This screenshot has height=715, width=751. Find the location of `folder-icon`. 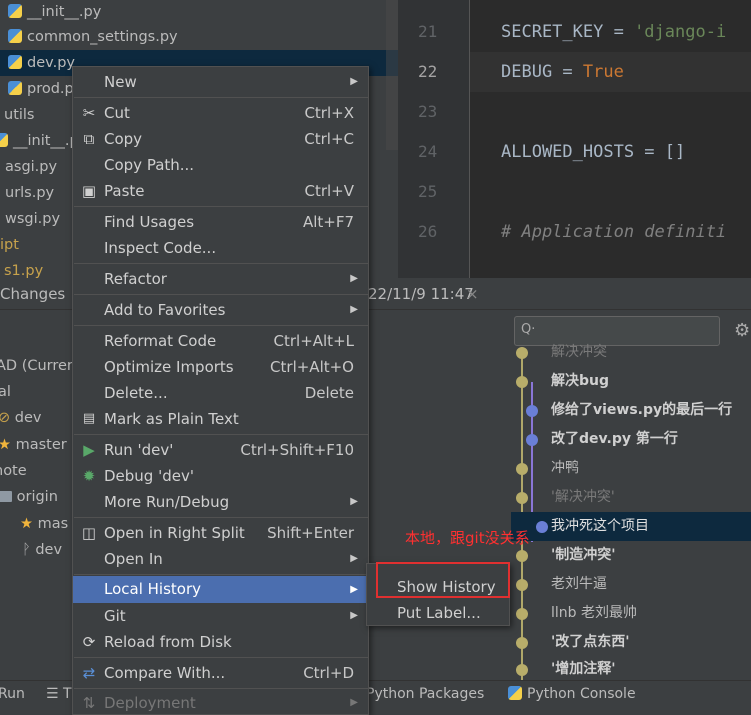

folder-icon is located at coordinates (6, 496).